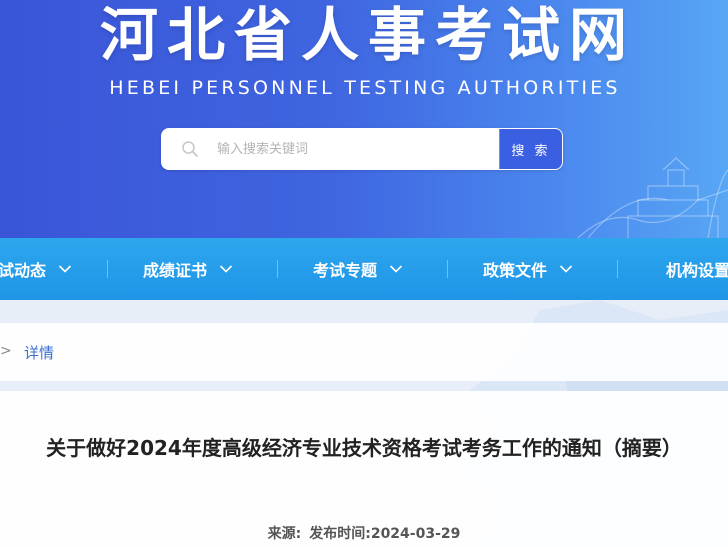 The width and height of the screenshot is (728, 547). What do you see at coordinates (340, 534) in the screenshot?
I see `publish-date-label: 发布时间:` at bounding box center [340, 534].